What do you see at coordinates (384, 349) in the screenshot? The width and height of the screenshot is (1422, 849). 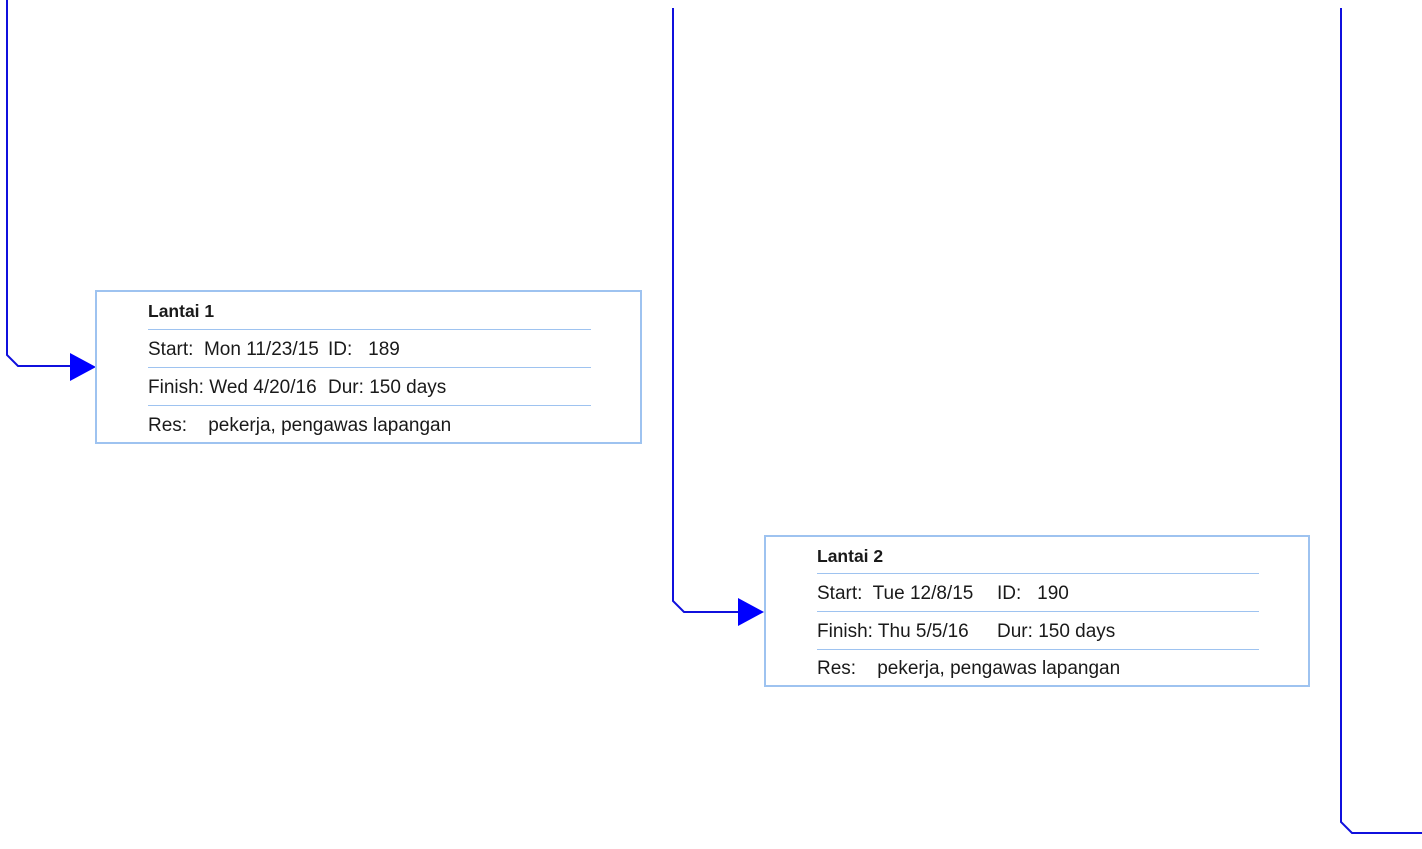 I see `id-value: 189` at bounding box center [384, 349].